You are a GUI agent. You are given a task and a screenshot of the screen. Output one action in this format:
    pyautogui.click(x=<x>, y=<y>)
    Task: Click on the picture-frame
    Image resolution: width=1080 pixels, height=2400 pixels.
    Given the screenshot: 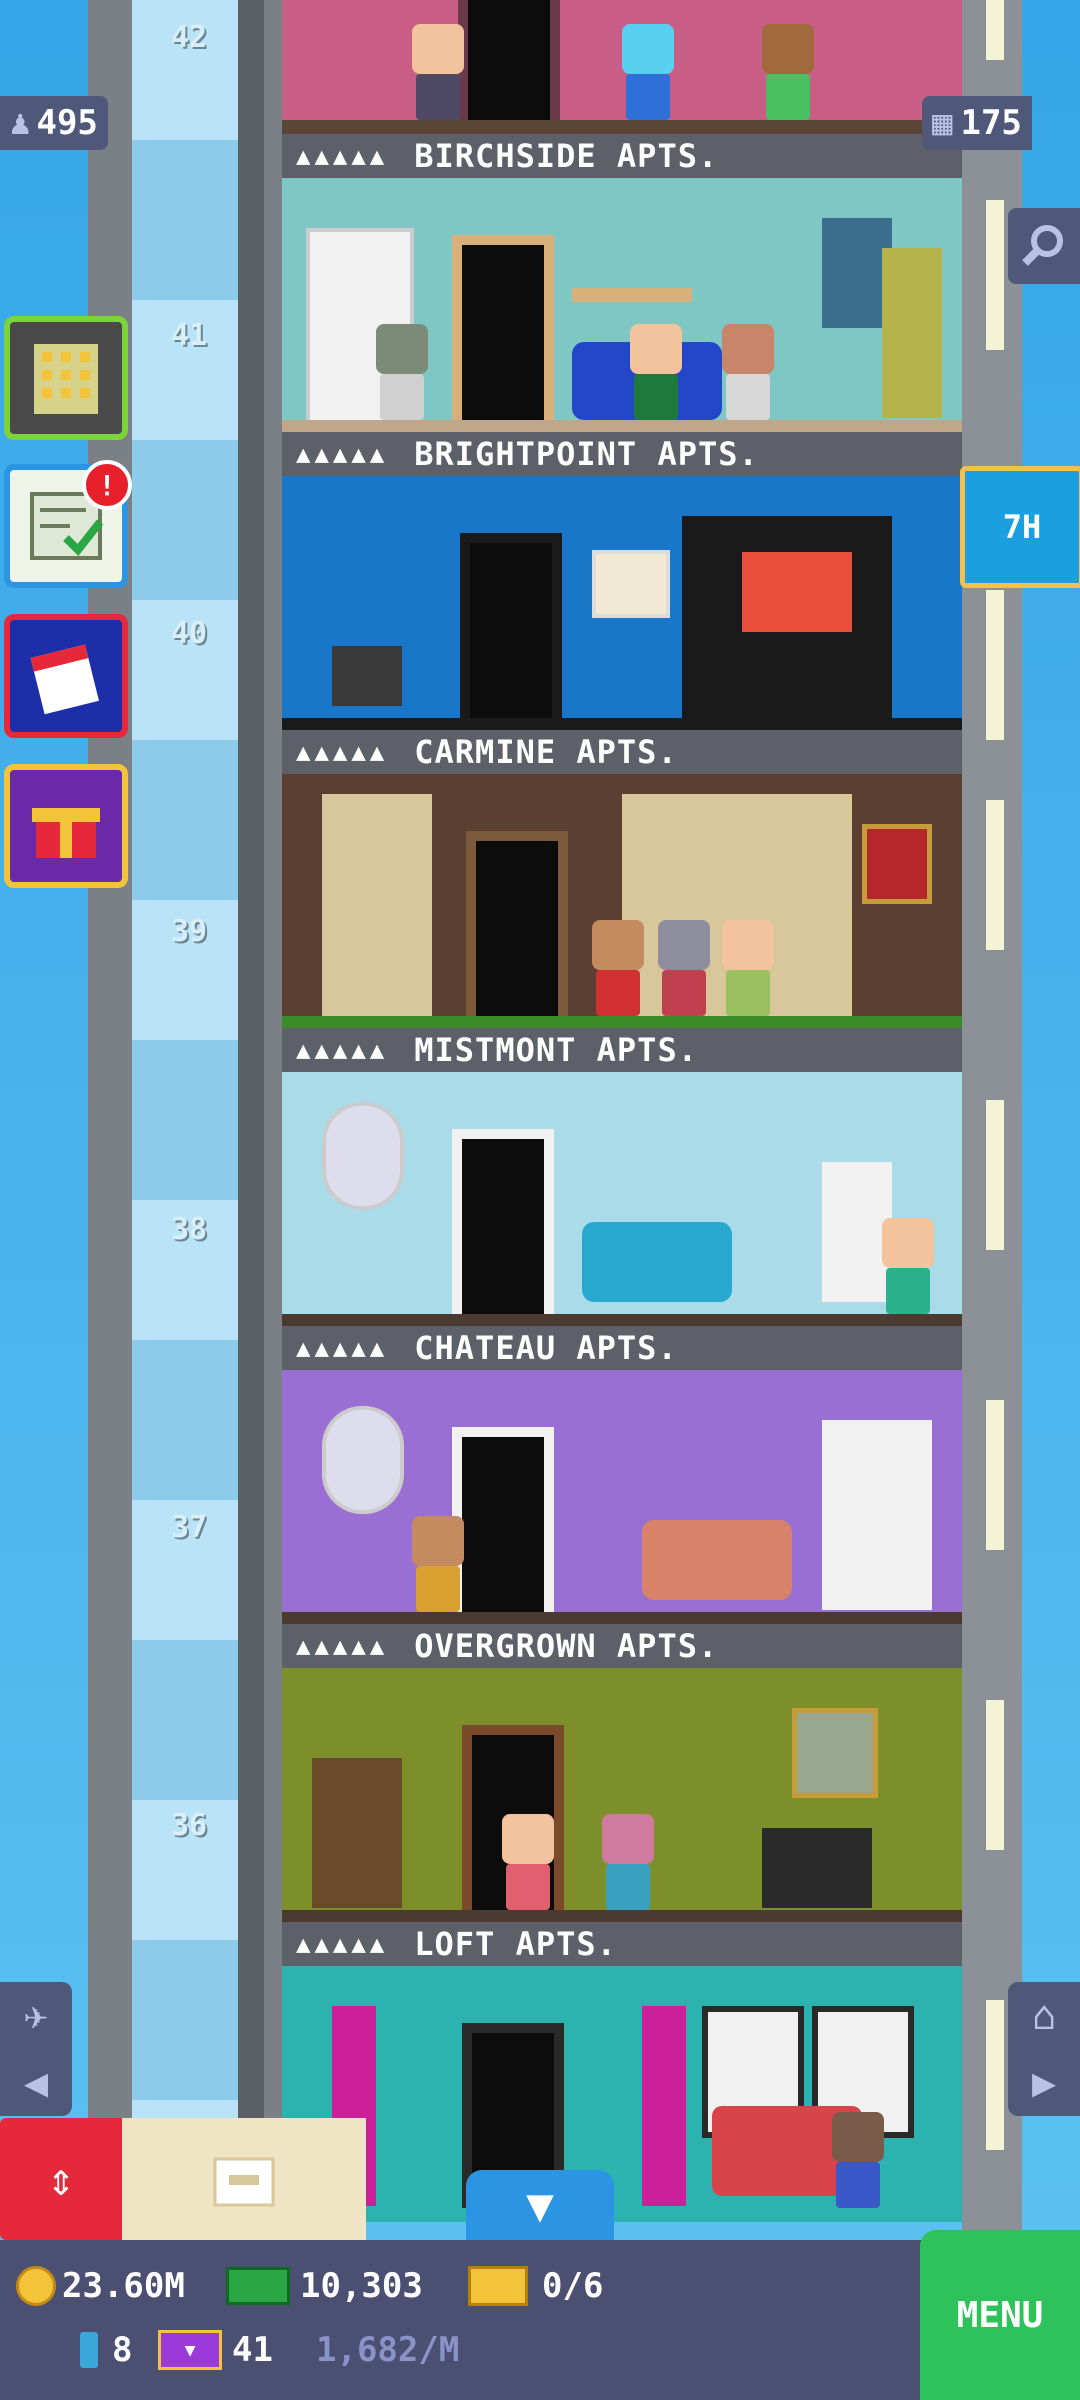 What is the action you would take?
    pyautogui.click(x=631, y=584)
    